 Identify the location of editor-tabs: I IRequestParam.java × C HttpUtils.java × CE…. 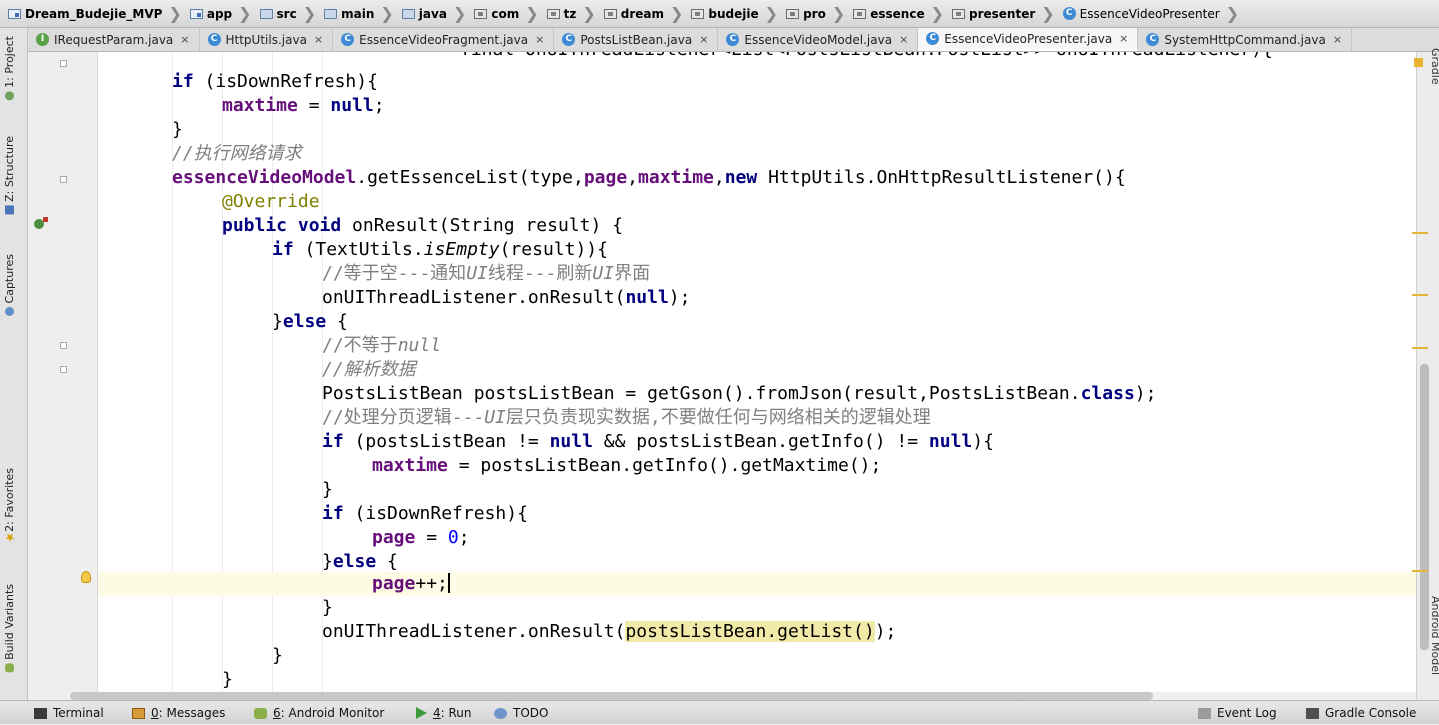
(733, 40).